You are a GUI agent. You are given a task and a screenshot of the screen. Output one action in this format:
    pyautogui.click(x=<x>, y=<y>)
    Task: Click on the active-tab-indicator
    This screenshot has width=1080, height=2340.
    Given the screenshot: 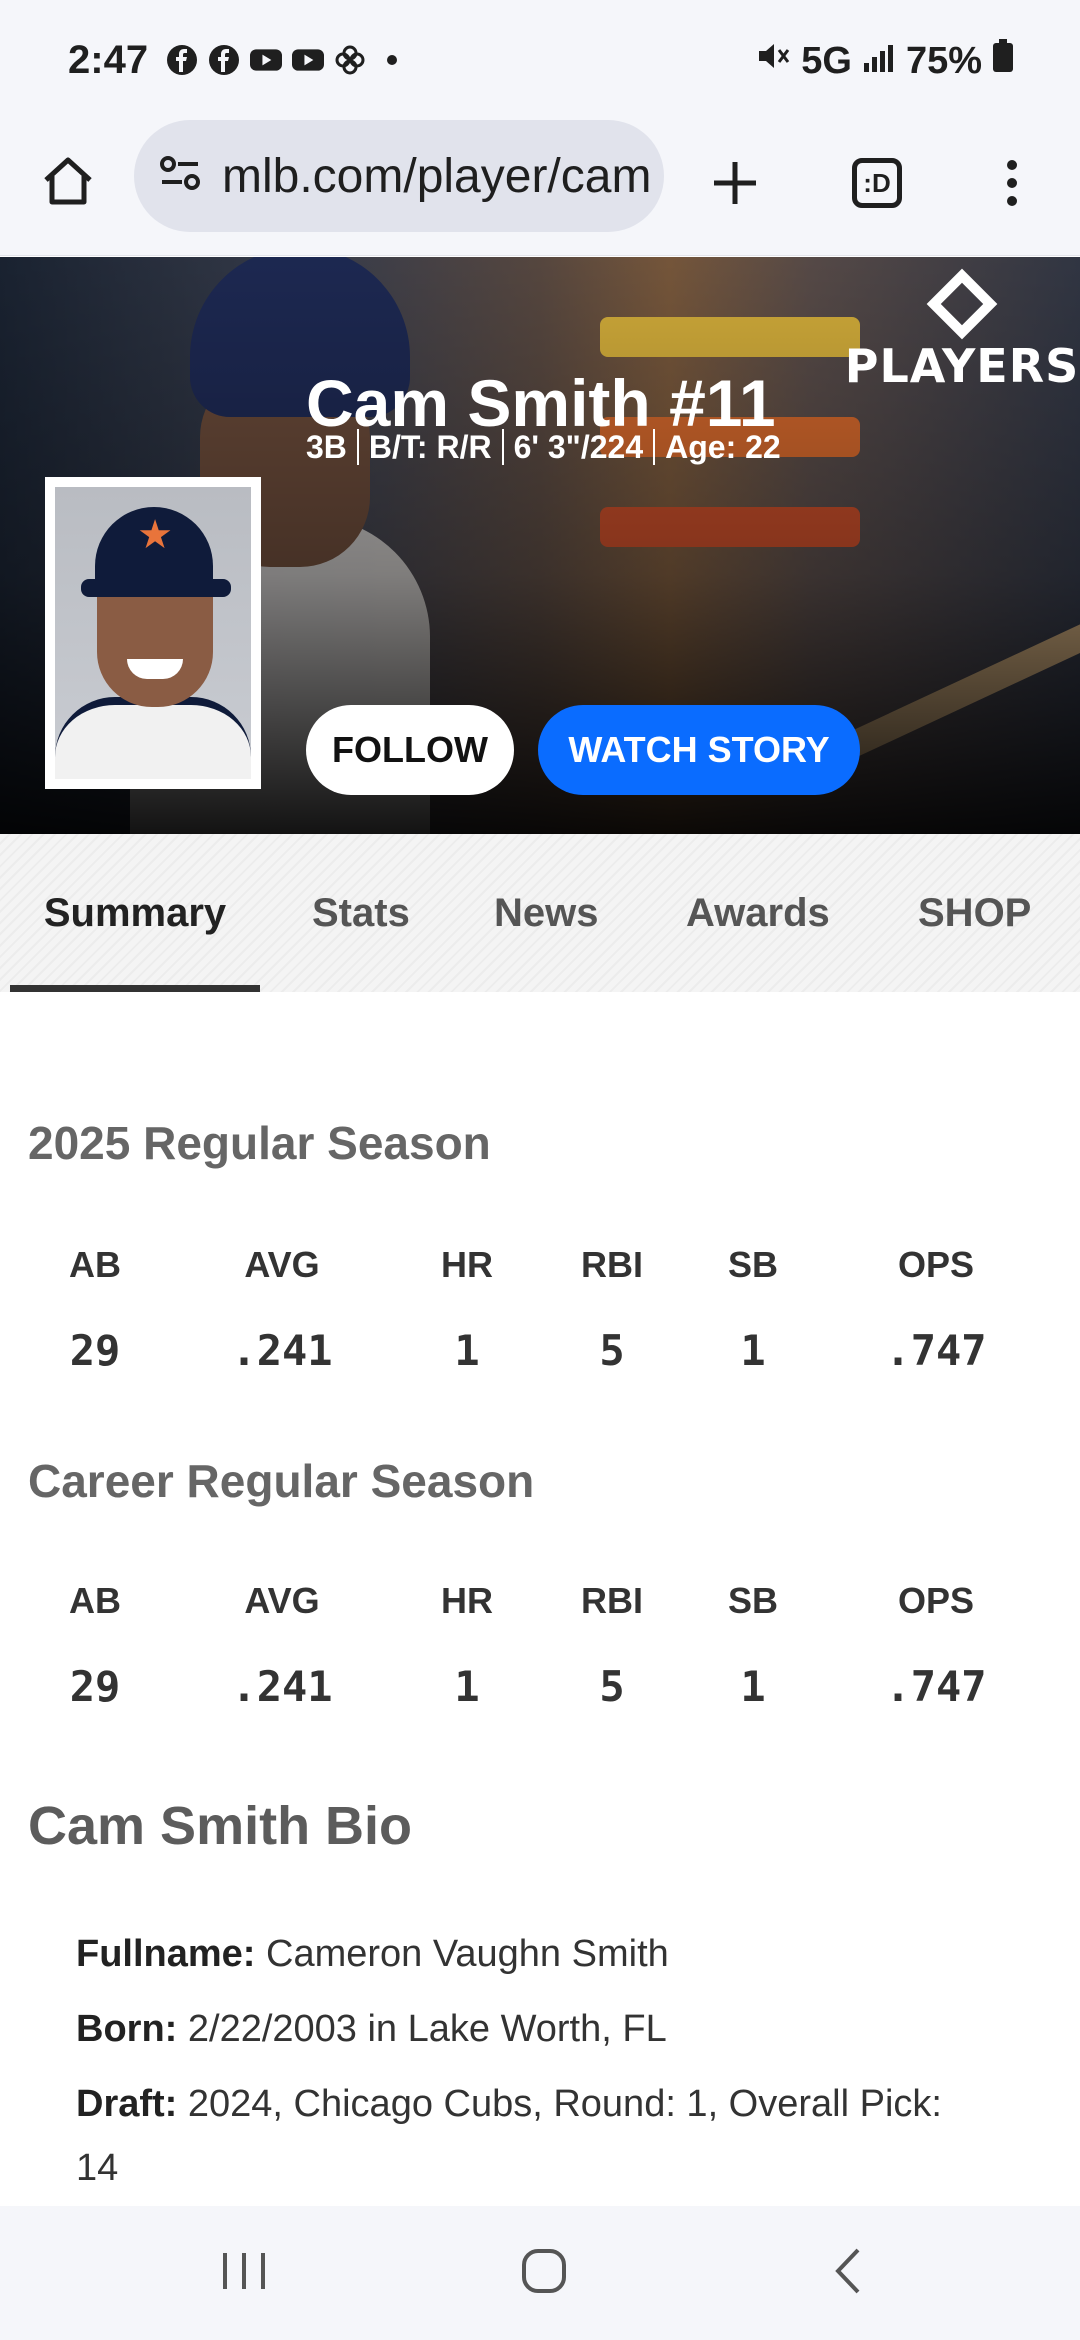 What is the action you would take?
    pyautogui.click(x=135, y=988)
    